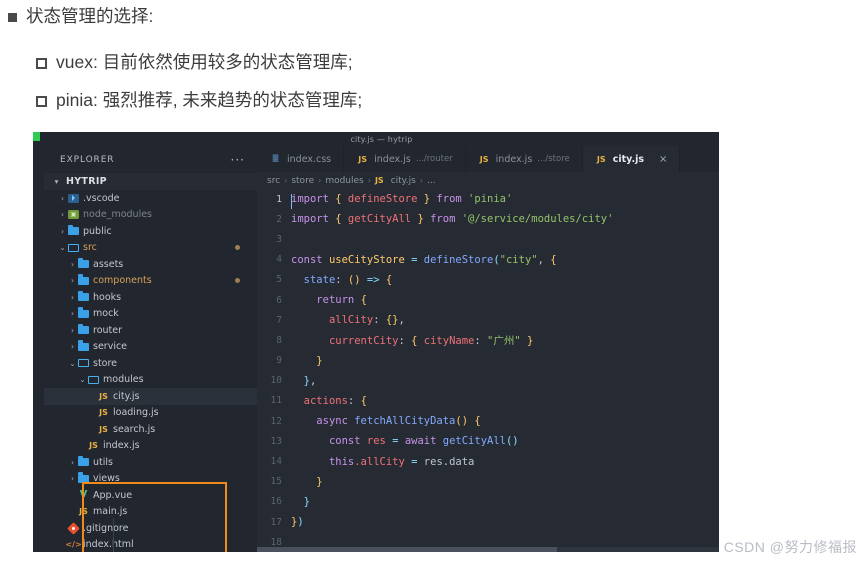 This screenshot has width=867, height=568. I want to click on activity-bar-indicator-icon, so click(36, 136).